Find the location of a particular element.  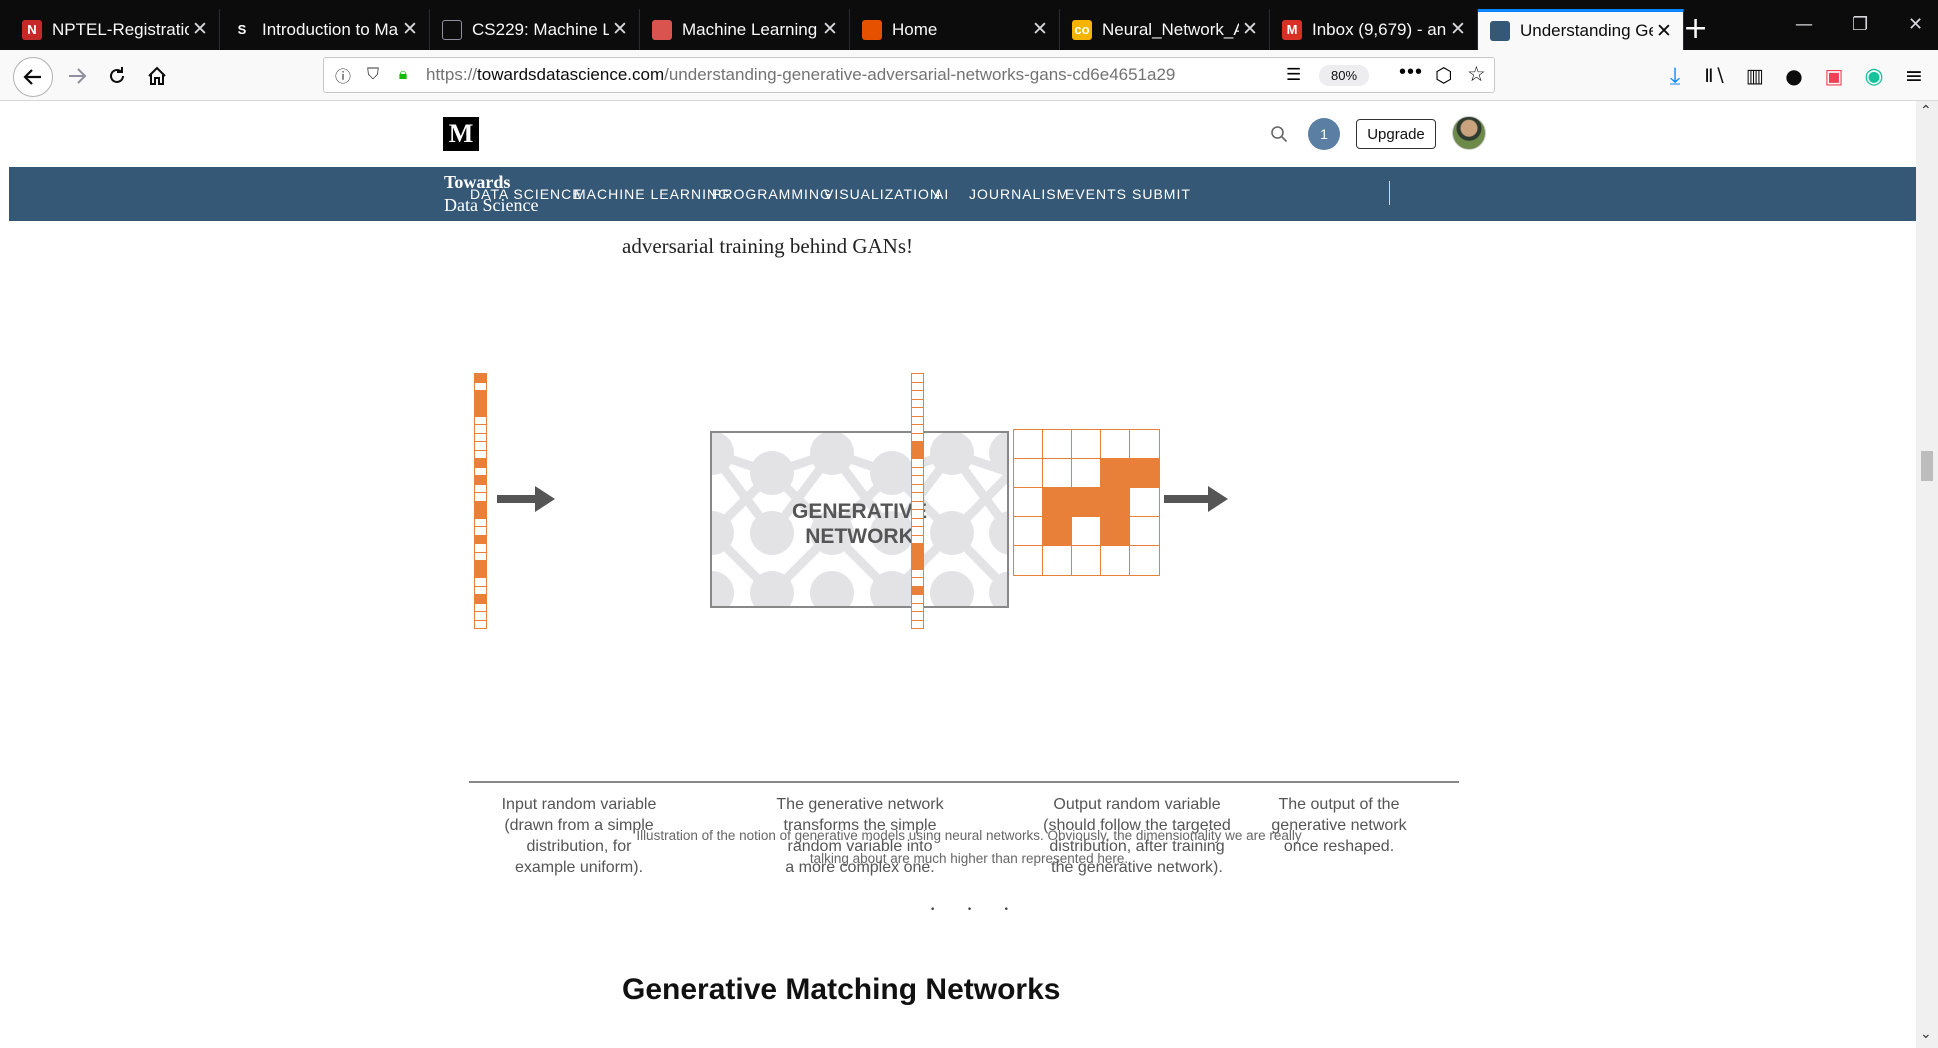

back-button is located at coordinates (33, 77).